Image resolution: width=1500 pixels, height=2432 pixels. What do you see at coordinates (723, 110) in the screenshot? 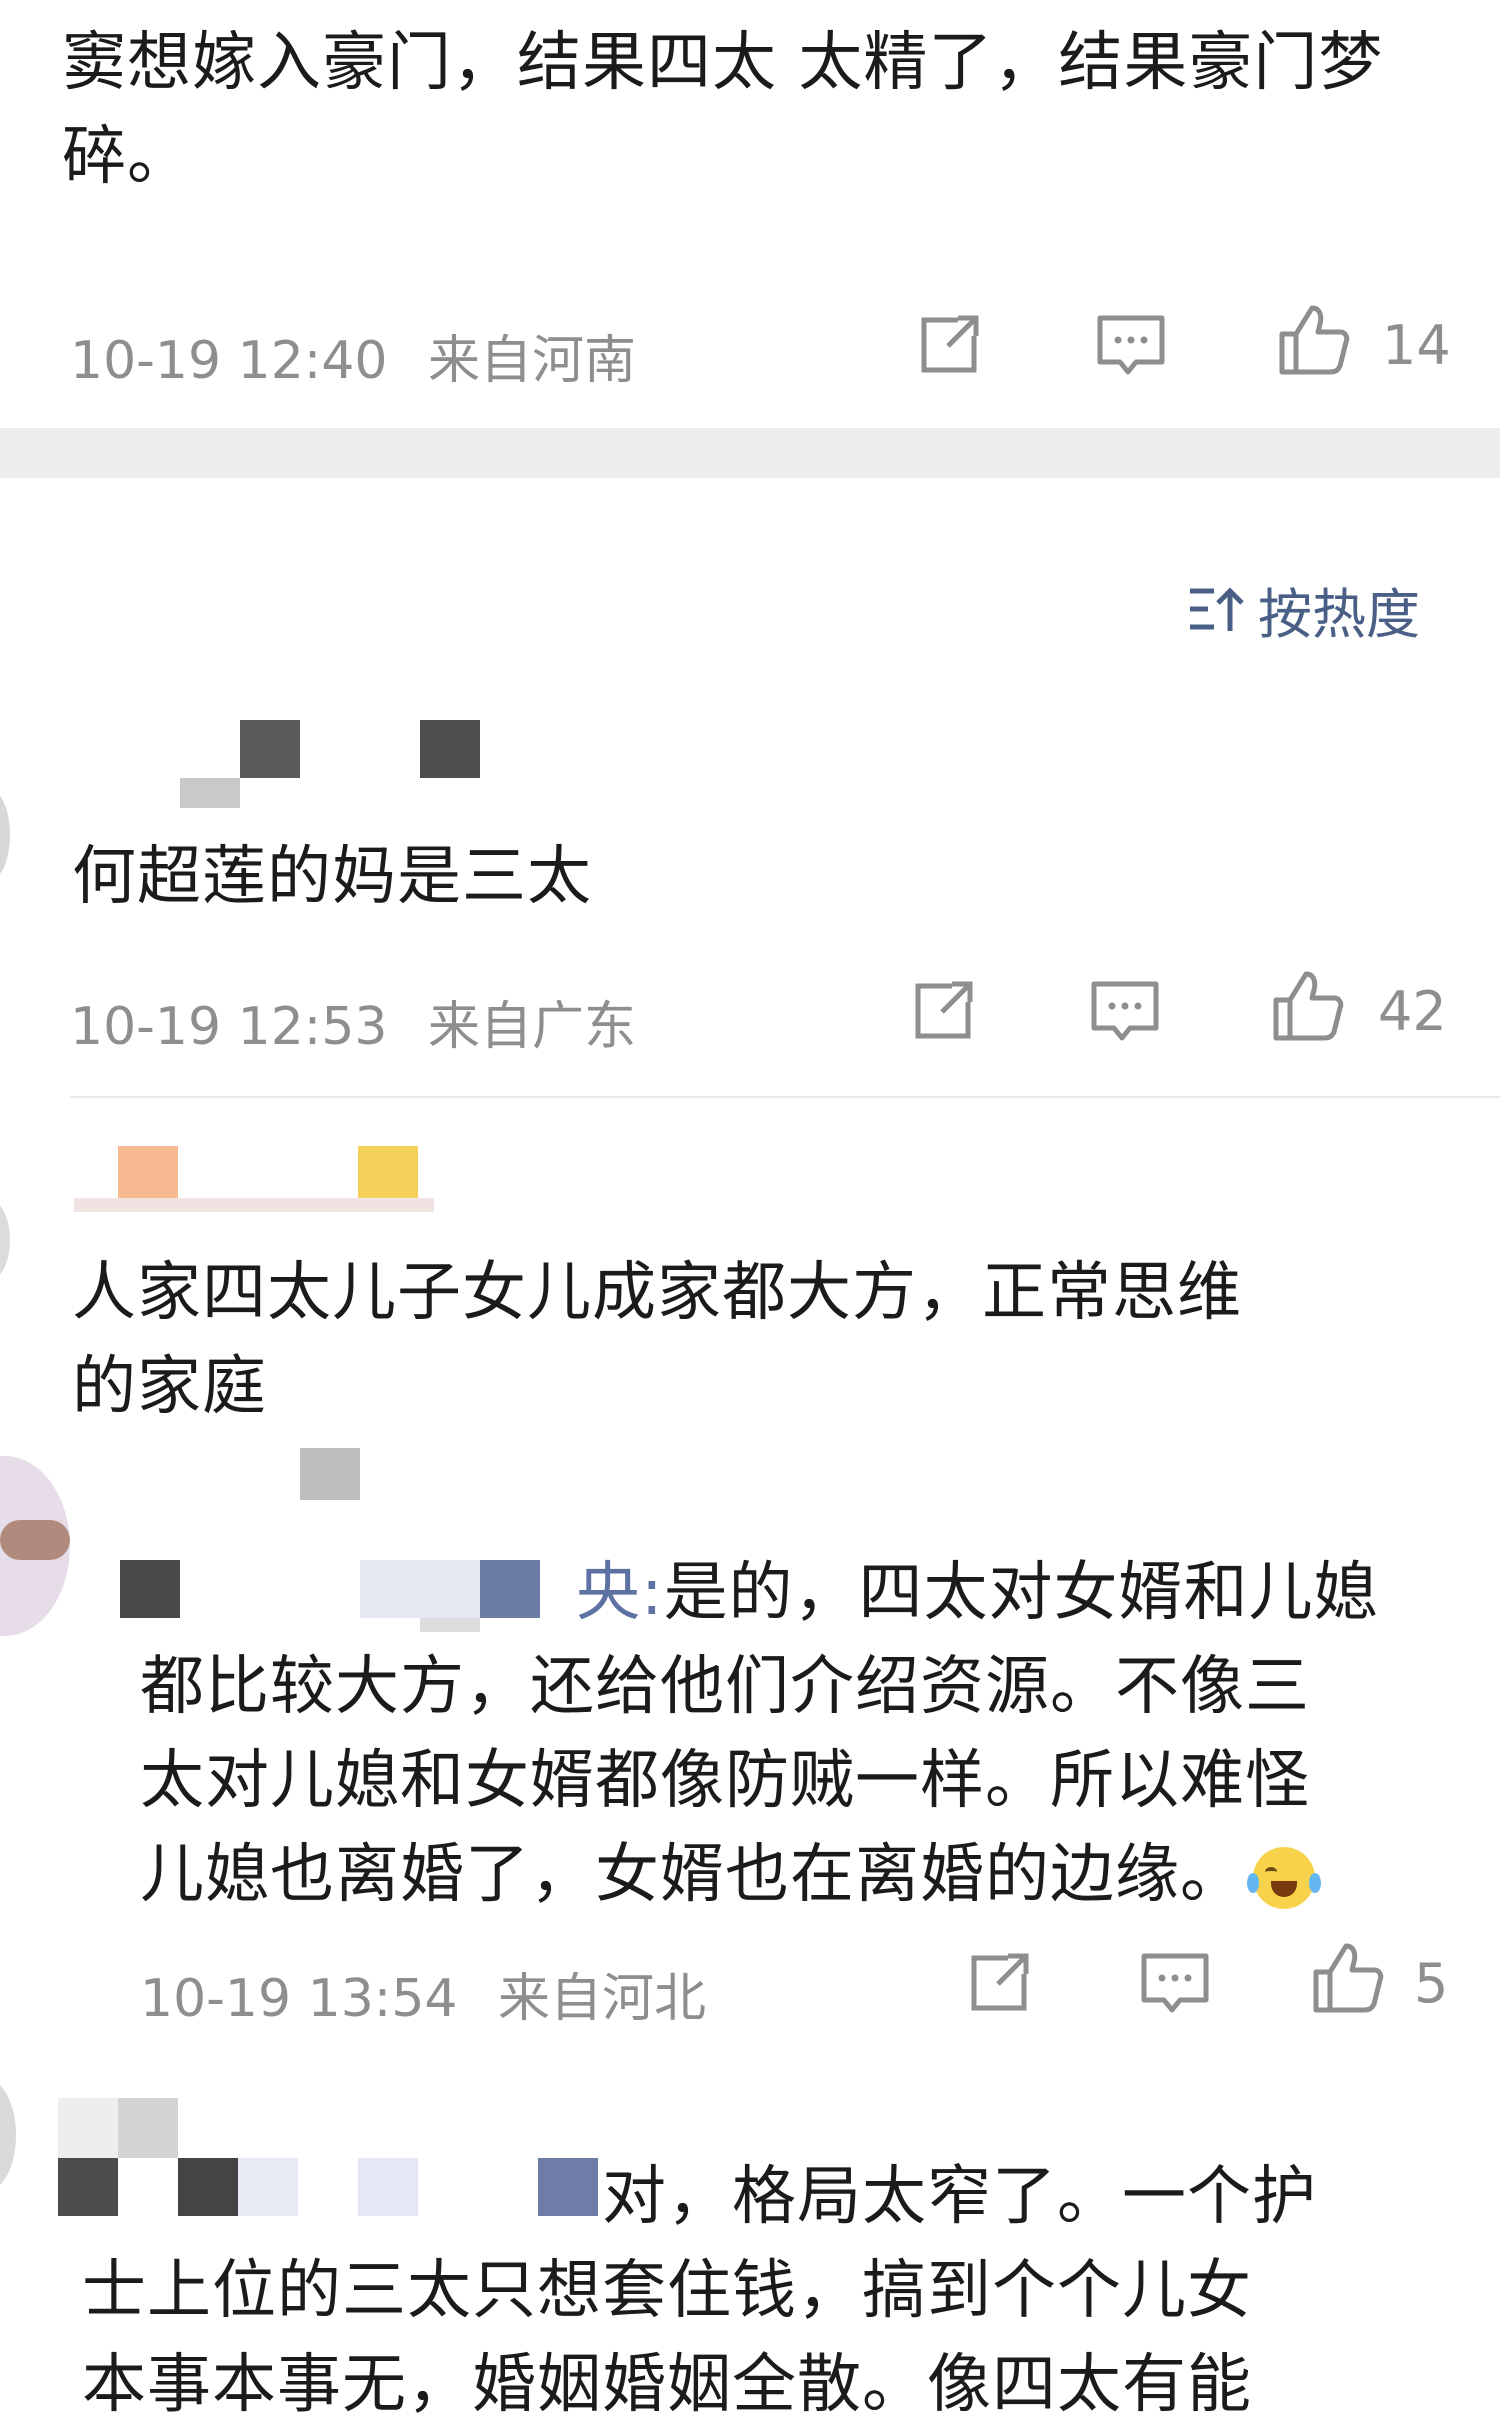
I see `comment-1-text: 窦想嫁入豪门，结果四太 太精了，结果豪门梦碎。` at bounding box center [723, 110].